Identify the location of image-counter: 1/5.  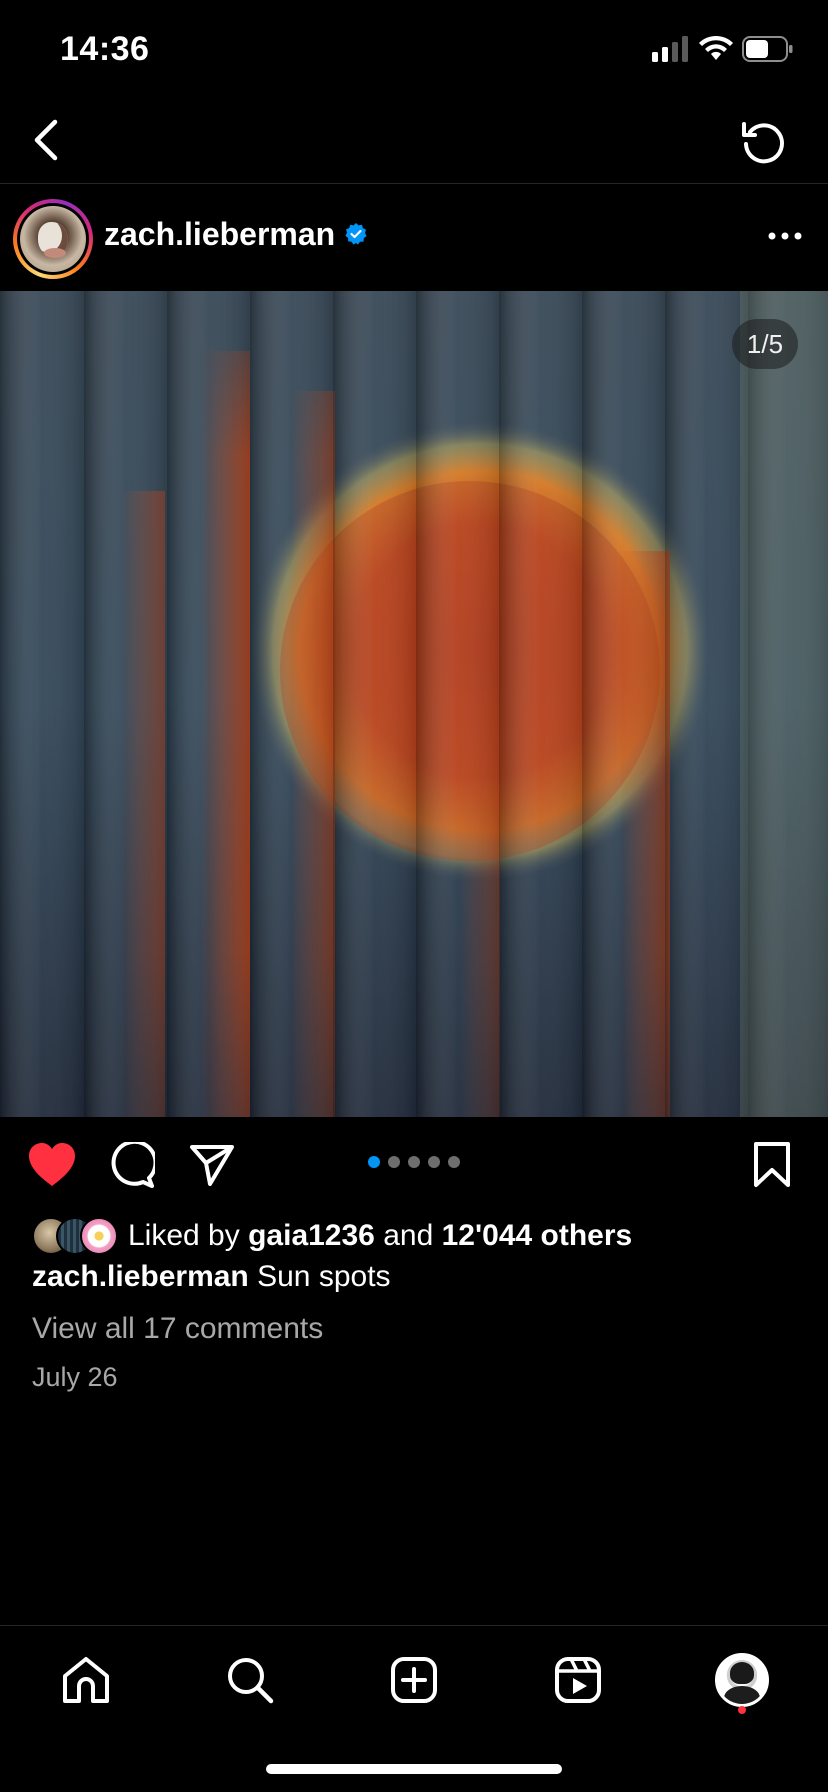
(765, 344).